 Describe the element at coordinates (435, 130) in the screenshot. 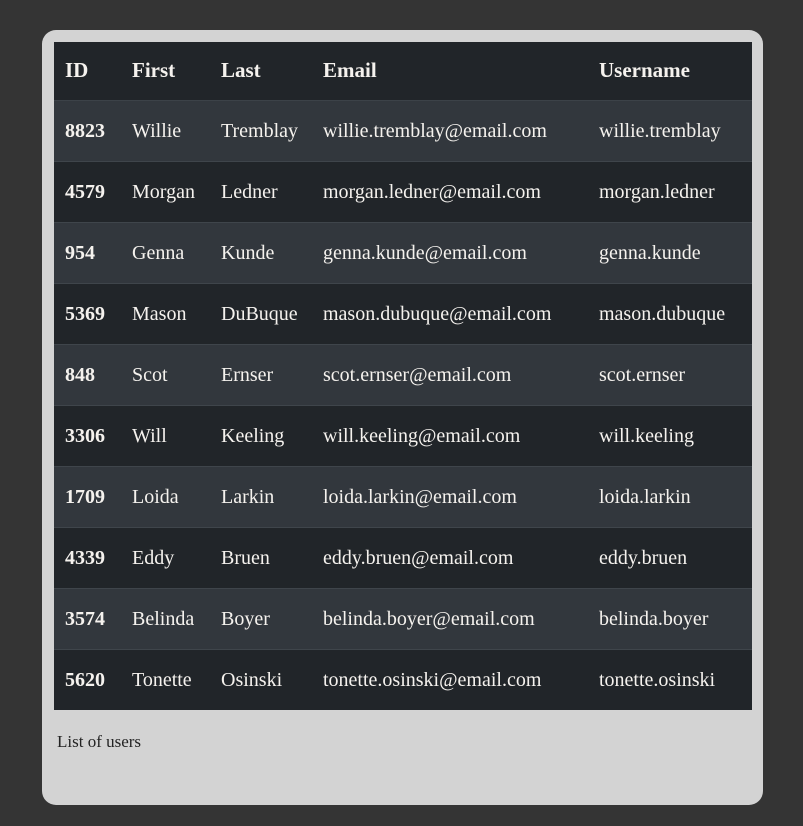

I see `cell-email: willie.tremblay@email.com` at that location.